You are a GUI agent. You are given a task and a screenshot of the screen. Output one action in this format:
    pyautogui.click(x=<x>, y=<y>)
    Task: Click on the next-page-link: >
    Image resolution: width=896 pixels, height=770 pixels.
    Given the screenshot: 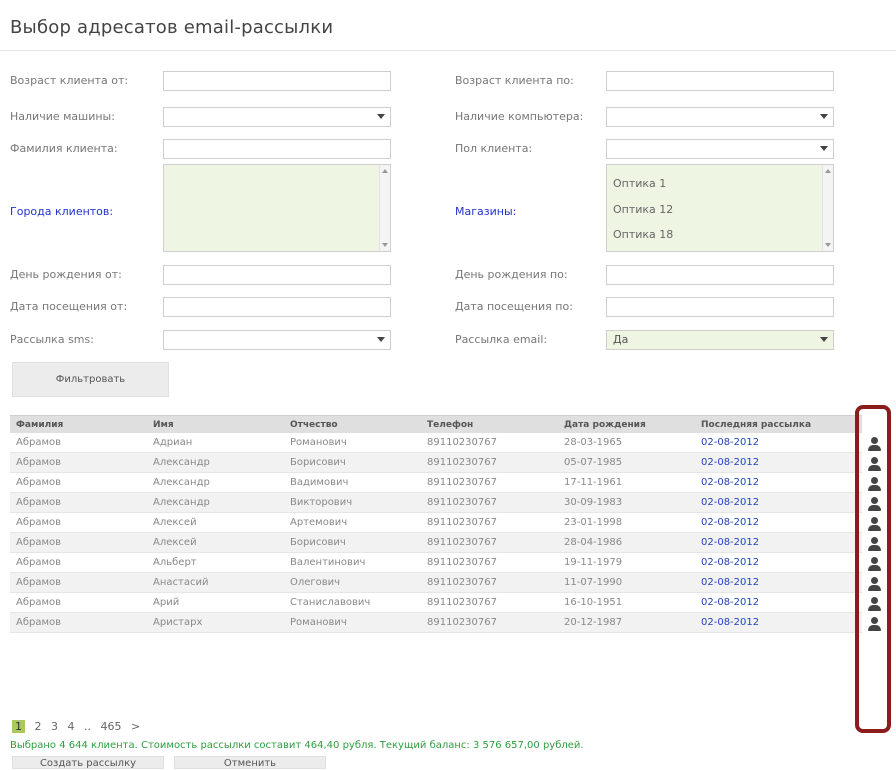 What is the action you would take?
    pyautogui.click(x=135, y=726)
    